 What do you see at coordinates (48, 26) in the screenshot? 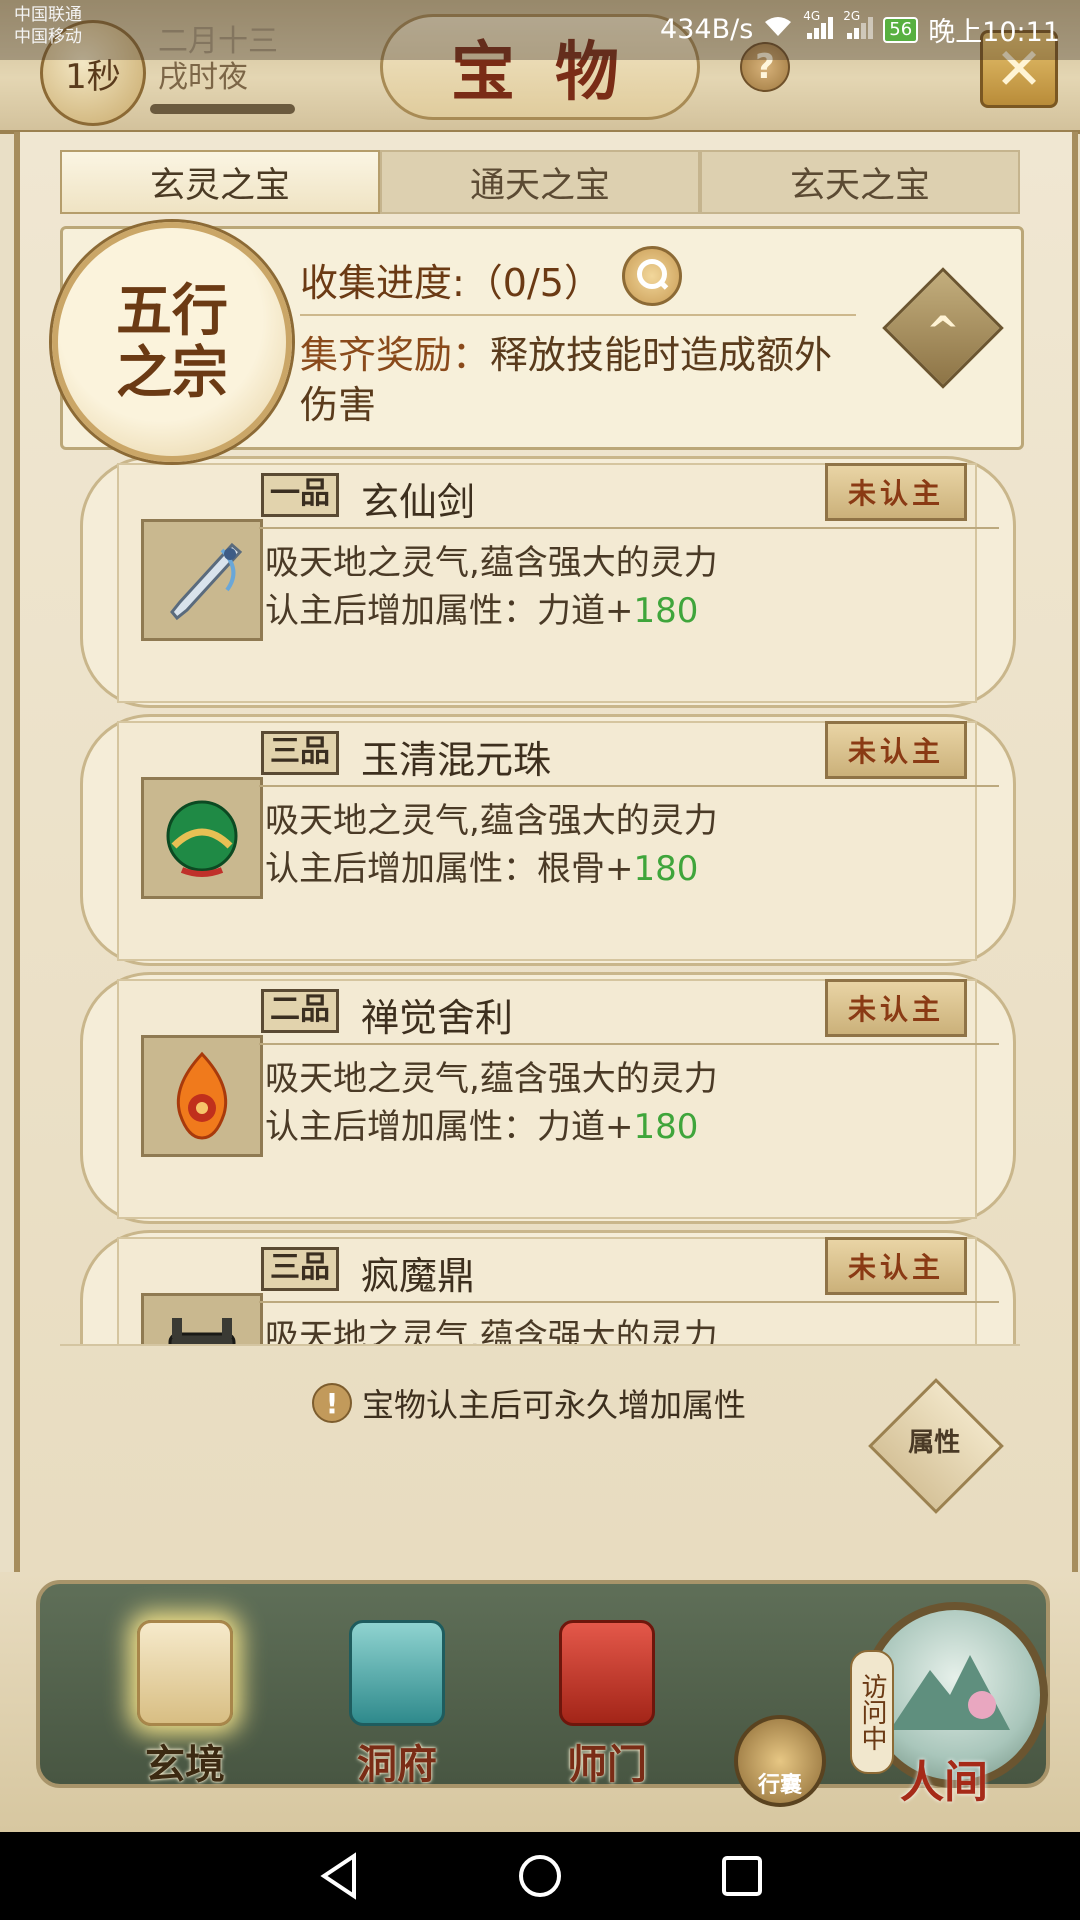
I see `carrier-info: 中国联通 中国移动` at bounding box center [48, 26].